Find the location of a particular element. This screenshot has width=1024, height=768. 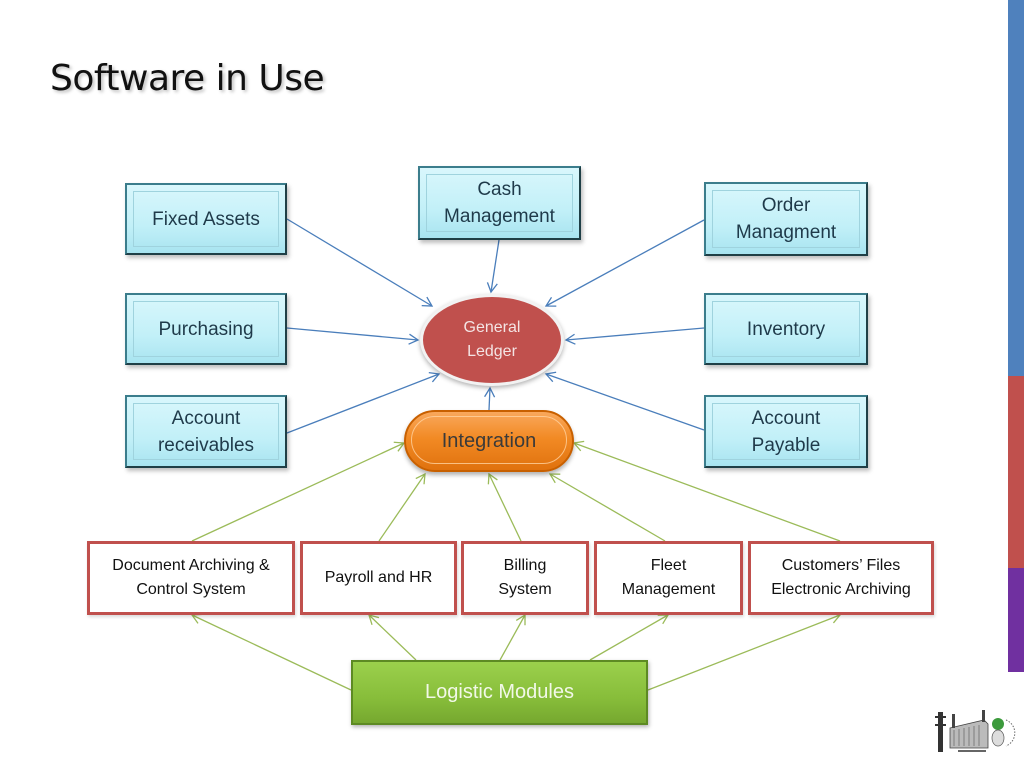

module-purchasing: Purchasing is located at coordinates (206, 329).